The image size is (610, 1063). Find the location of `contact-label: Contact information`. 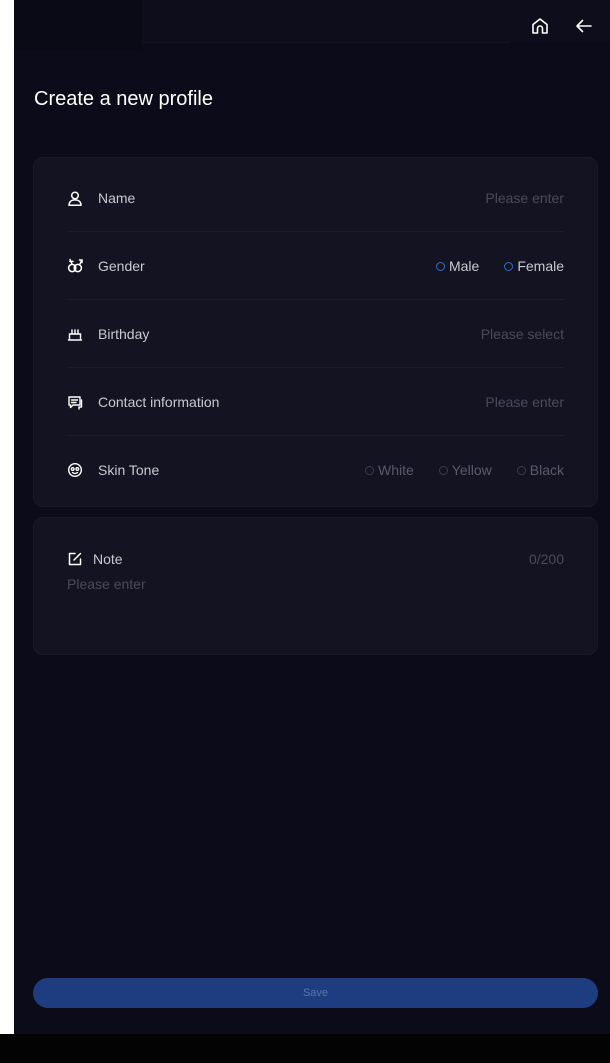

contact-label: Contact information is located at coordinates (159, 402).